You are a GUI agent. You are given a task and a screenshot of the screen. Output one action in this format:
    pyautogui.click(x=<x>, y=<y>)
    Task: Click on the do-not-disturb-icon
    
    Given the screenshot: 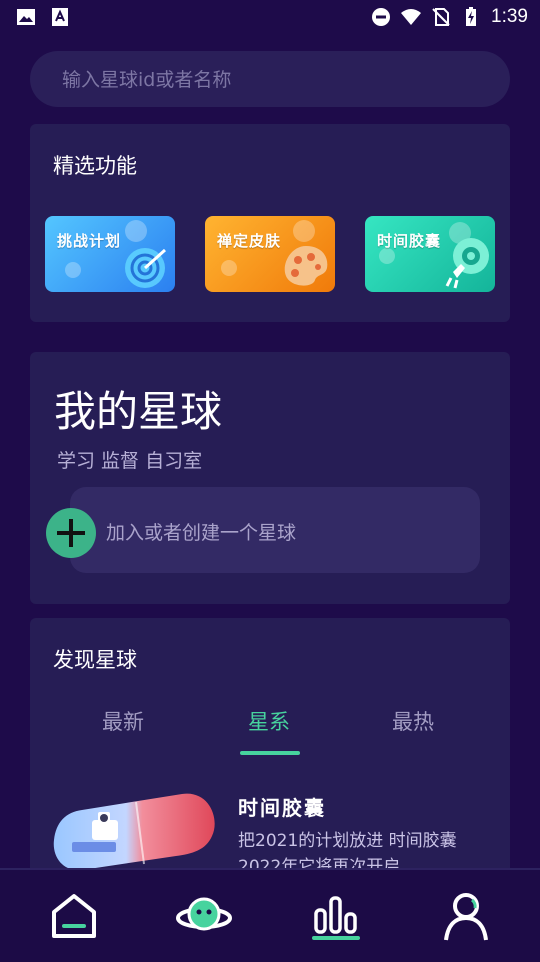 What is the action you would take?
    pyautogui.click(x=381, y=17)
    